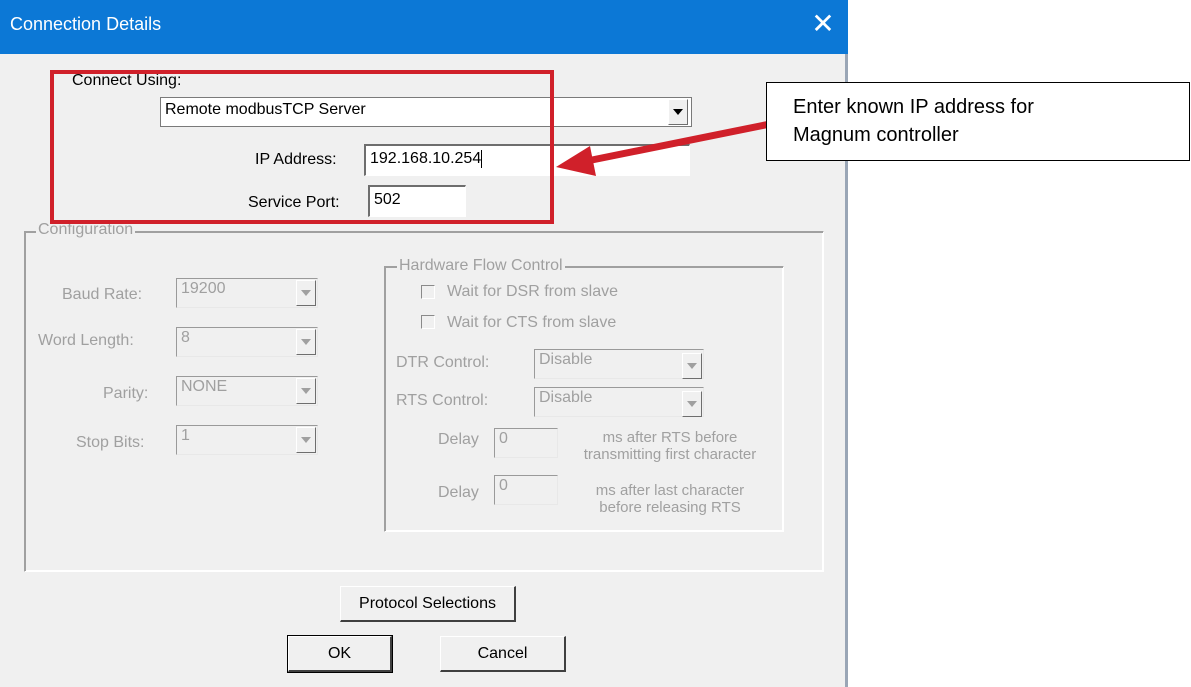  Describe the element at coordinates (670, 454) in the screenshot. I see `delay-rts-desc-line2: transmitting first character` at that location.